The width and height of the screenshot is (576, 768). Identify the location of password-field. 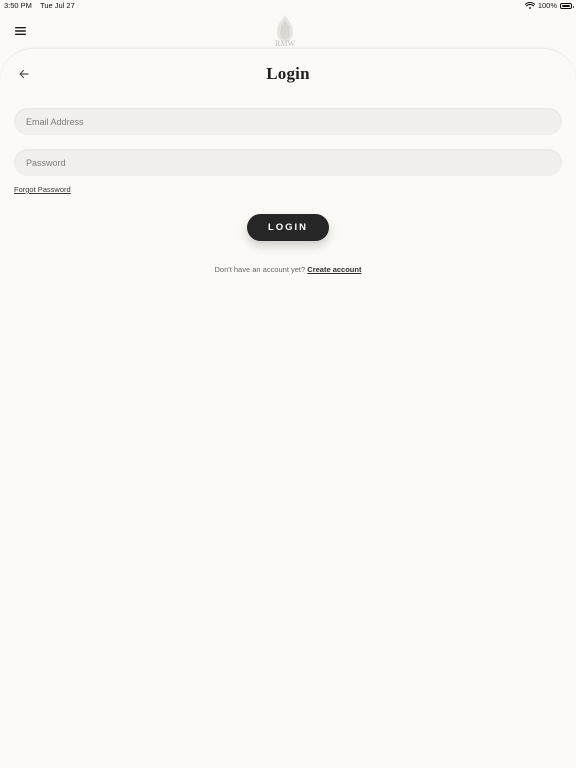
(288, 162).